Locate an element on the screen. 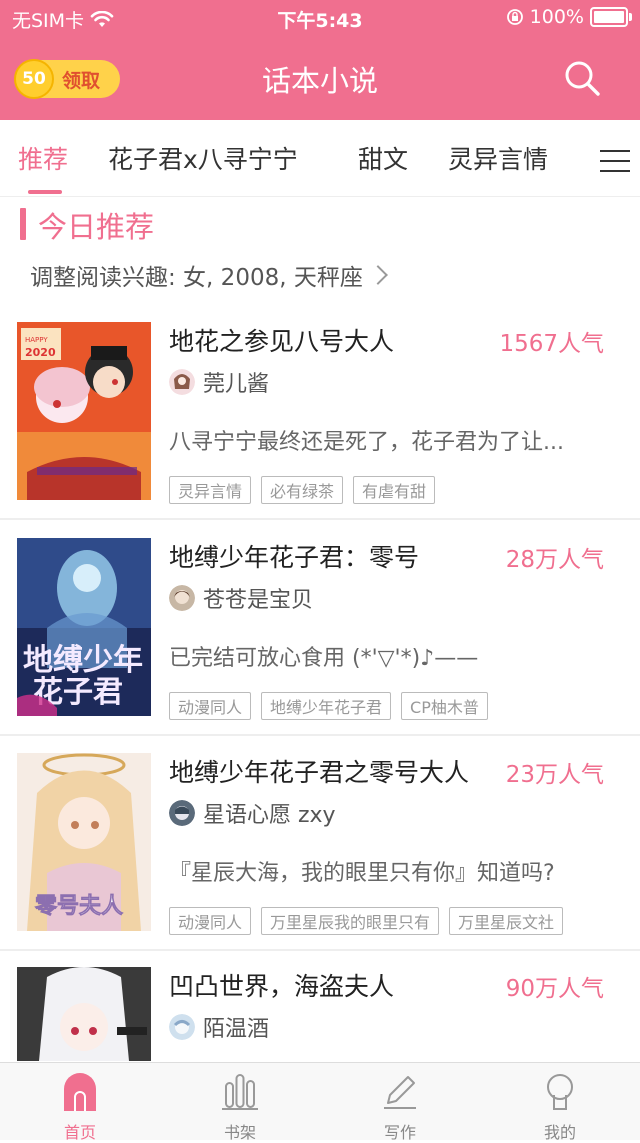 The width and height of the screenshot is (640, 1143). adjust-interest-link: 调整阅读兴趣: 女, 2008, 天秤座 is located at coordinates (209, 275).